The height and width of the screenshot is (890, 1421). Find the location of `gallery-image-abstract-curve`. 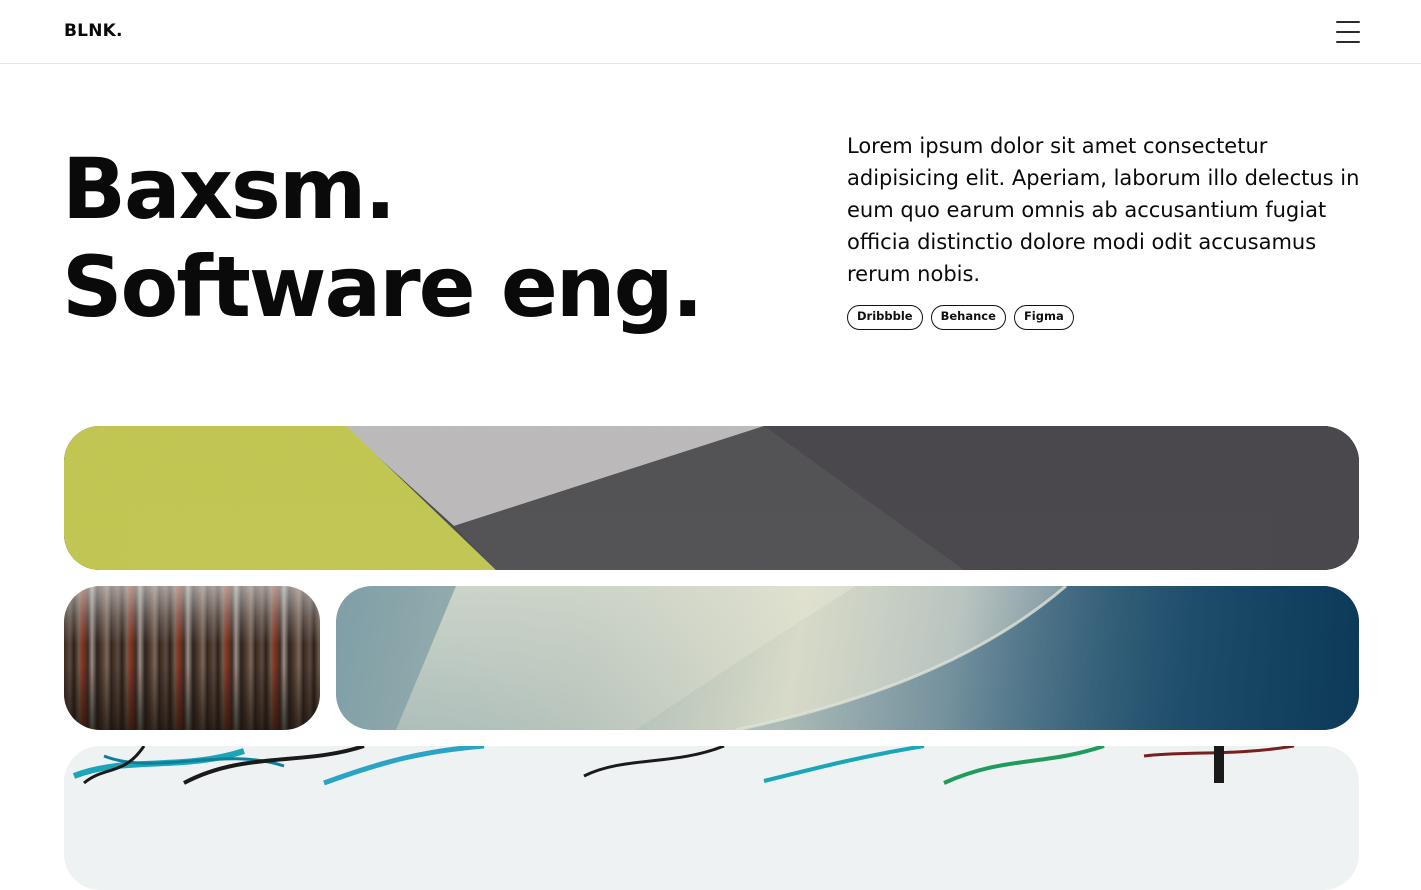

gallery-image-abstract-curve is located at coordinates (847, 658).